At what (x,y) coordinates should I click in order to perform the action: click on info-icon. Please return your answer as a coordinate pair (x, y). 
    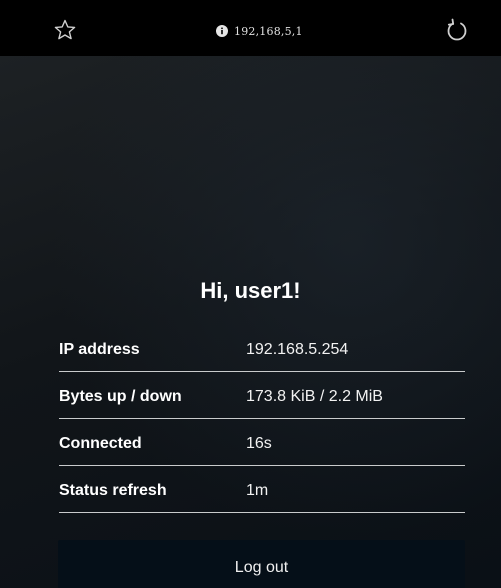
    Looking at the image, I should click on (222, 31).